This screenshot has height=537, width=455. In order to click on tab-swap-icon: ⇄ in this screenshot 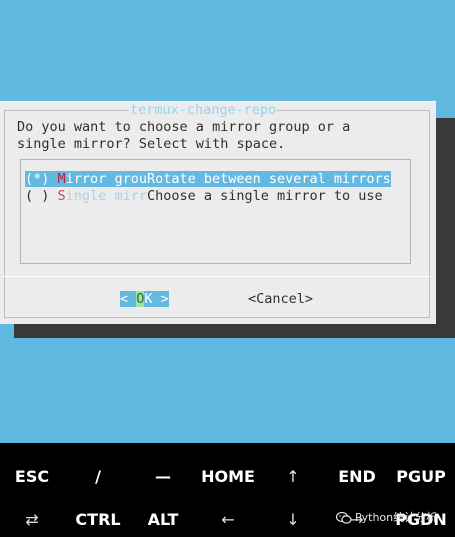, I will do `click(31, 520)`.